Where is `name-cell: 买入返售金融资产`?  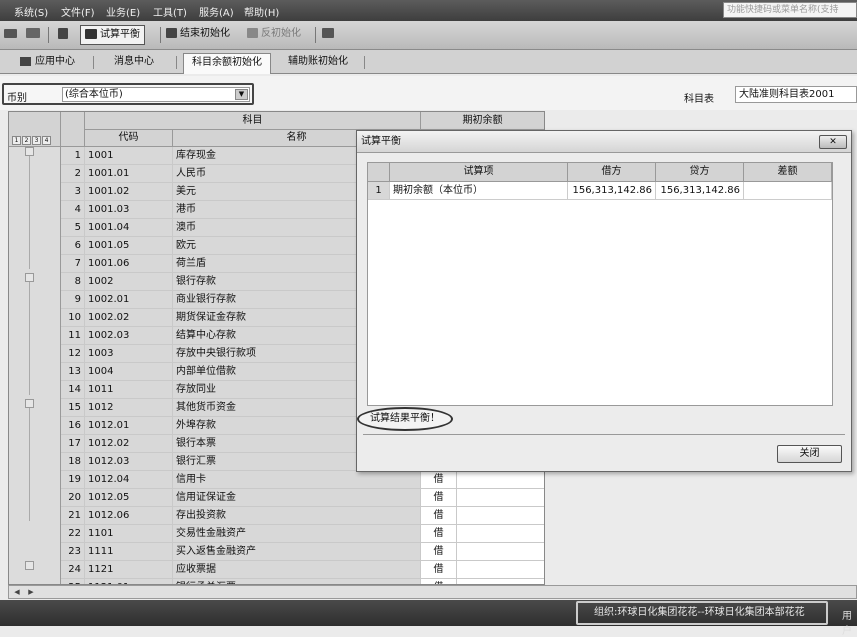
name-cell: 买入返售金融资产 is located at coordinates (297, 552).